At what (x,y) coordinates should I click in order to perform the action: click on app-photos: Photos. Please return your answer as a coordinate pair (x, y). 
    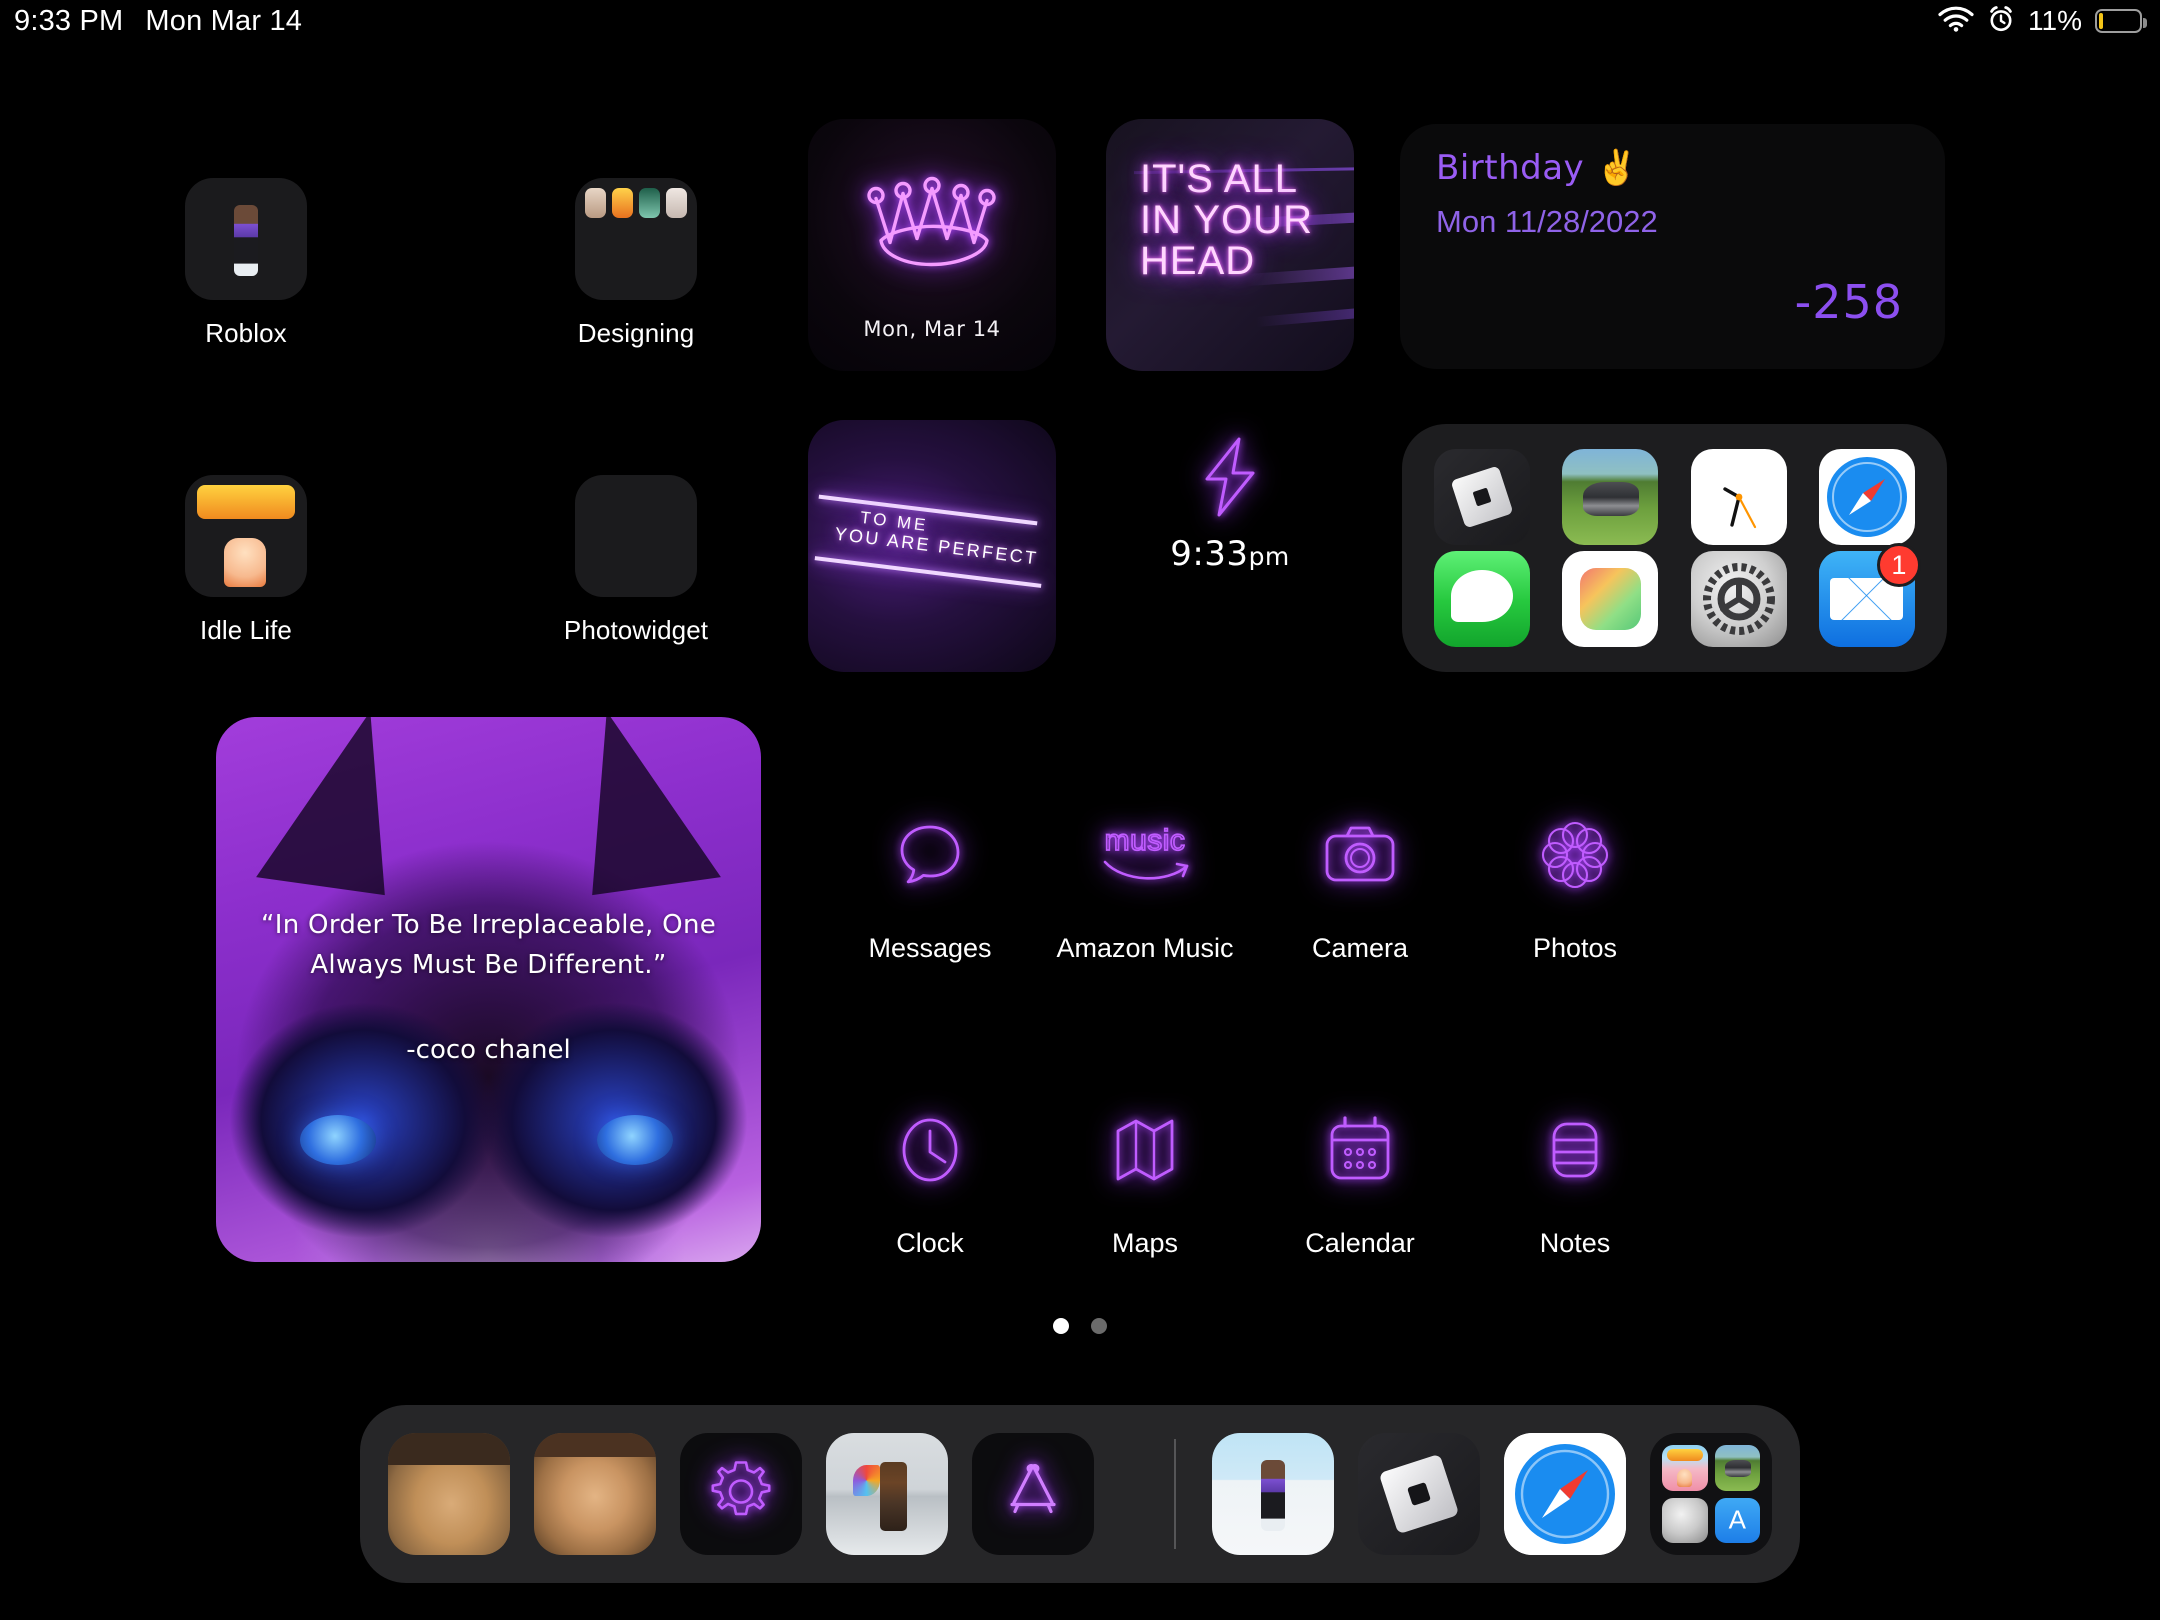
    Looking at the image, I should click on (1575, 879).